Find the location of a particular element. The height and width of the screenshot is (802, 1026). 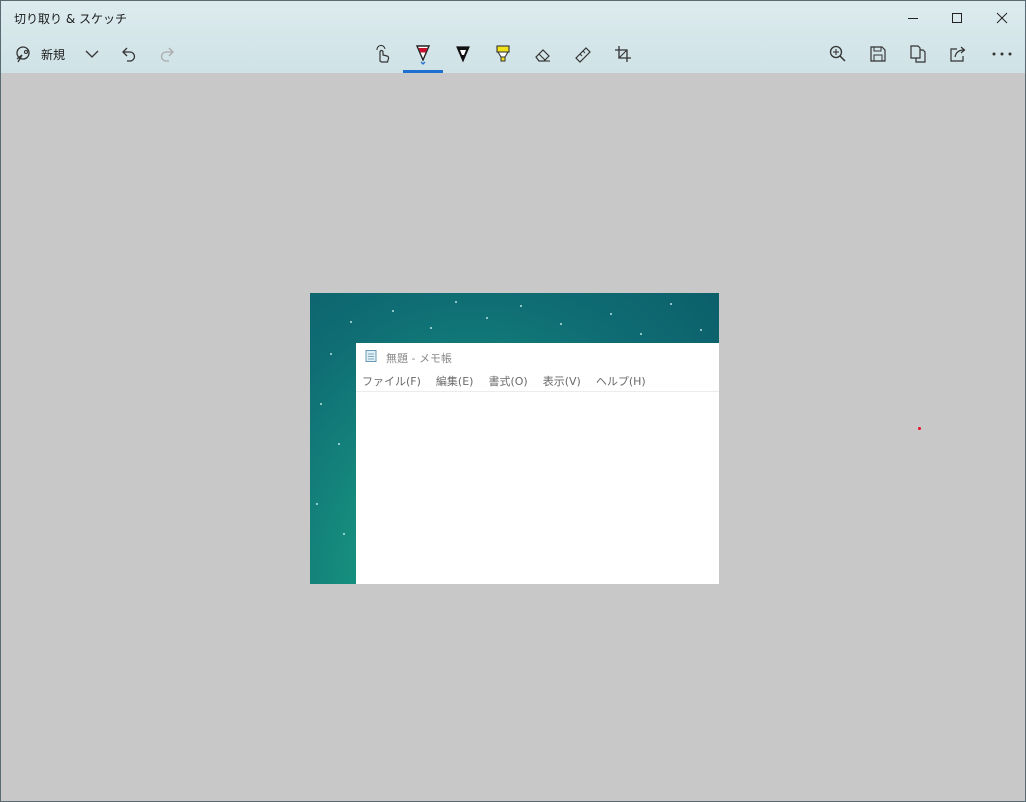

redo-button is located at coordinates (168, 54).